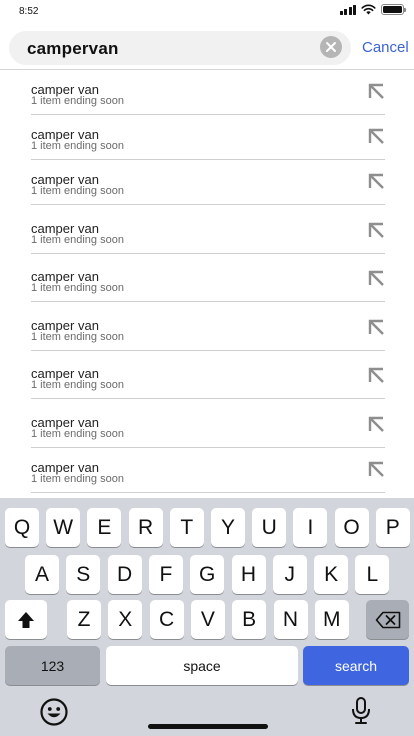  Describe the element at coordinates (165, 574) in the screenshot. I see `key-f: F` at that location.